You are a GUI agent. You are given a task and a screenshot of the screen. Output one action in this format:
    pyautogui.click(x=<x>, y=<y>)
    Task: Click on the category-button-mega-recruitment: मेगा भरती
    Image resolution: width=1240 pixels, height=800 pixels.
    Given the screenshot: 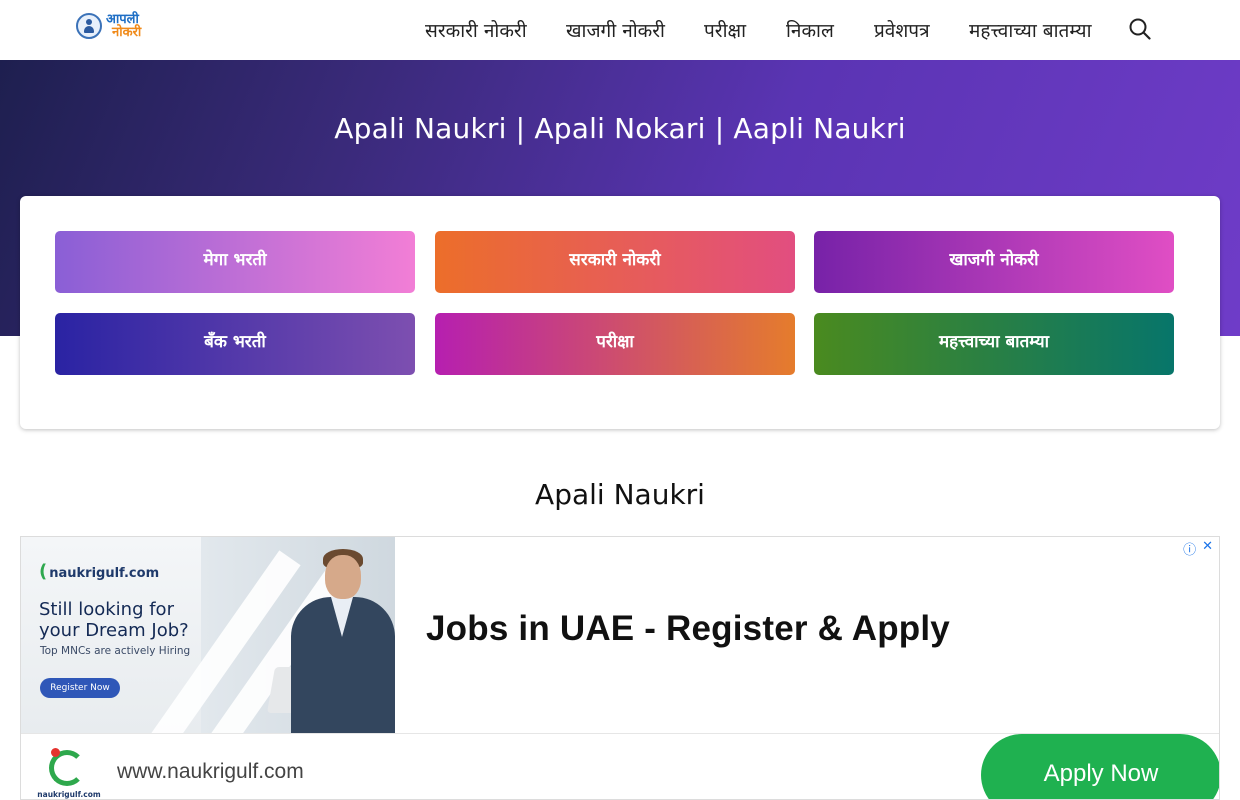 What is the action you would take?
    pyautogui.click(x=235, y=262)
    